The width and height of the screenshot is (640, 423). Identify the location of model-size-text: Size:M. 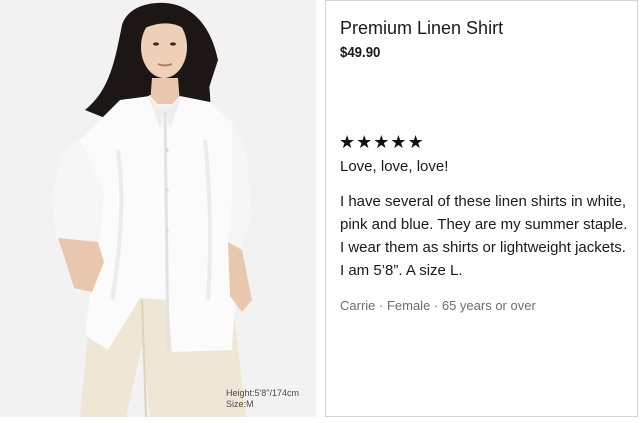
(240, 404).